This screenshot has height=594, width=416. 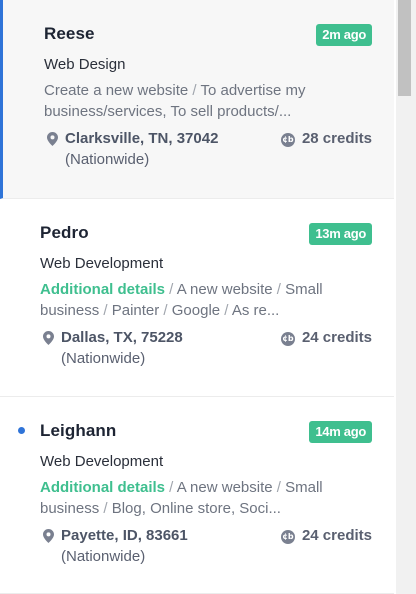 What do you see at coordinates (404, 48) in the screenshot?
I see `scrollbar-thumb` at bounding box center [404, 48].